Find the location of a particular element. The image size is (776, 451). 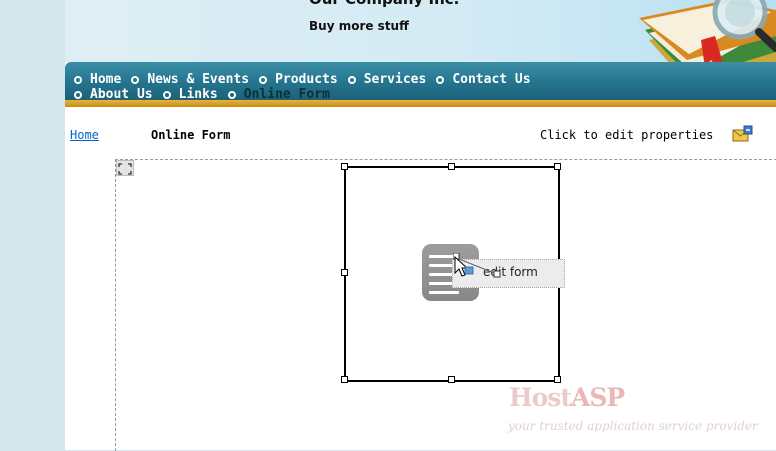

nav-accent-bar is located at coordinates (420, 103).